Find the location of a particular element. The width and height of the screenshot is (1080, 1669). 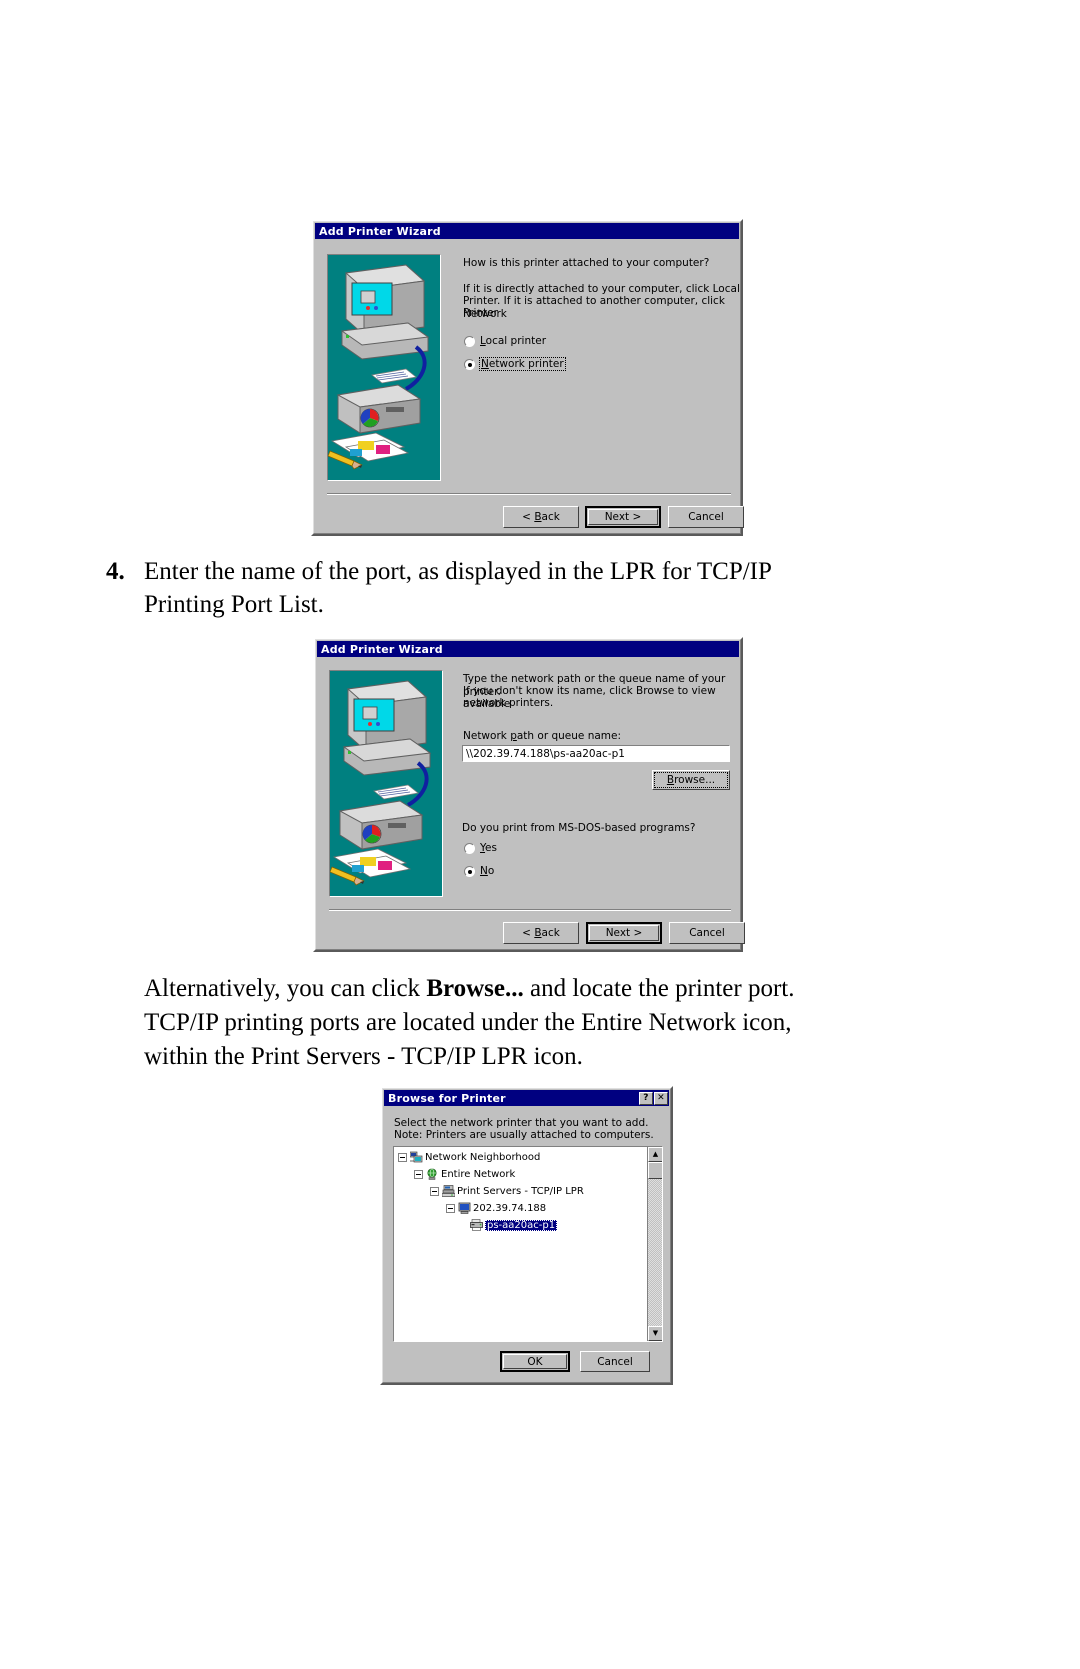

dialog2-next-inner: Next > is located at coordinates (624, 933).